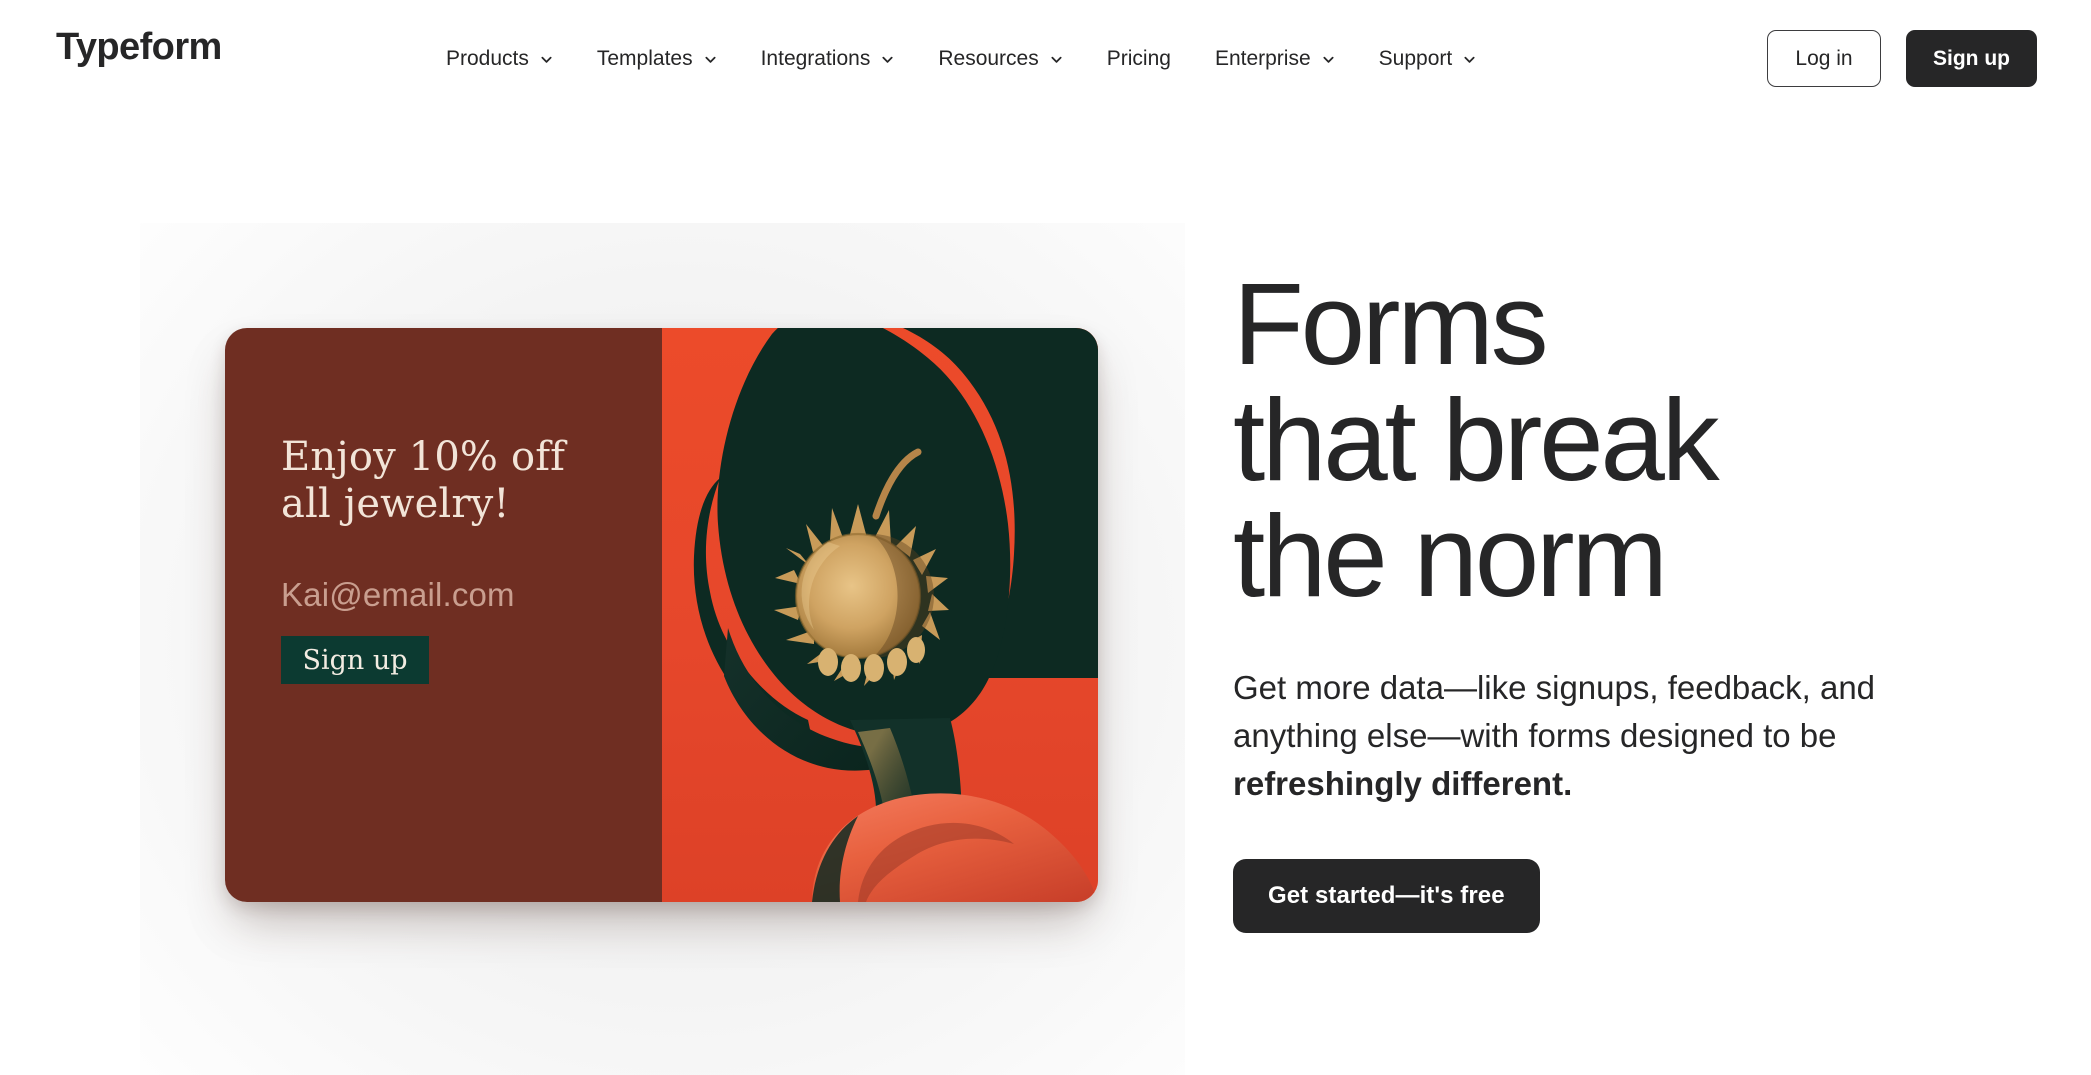 The width and height of the screenshot is (2091, 1075). I want to click on nav-item-resources: Resources, so click(1000, 58).